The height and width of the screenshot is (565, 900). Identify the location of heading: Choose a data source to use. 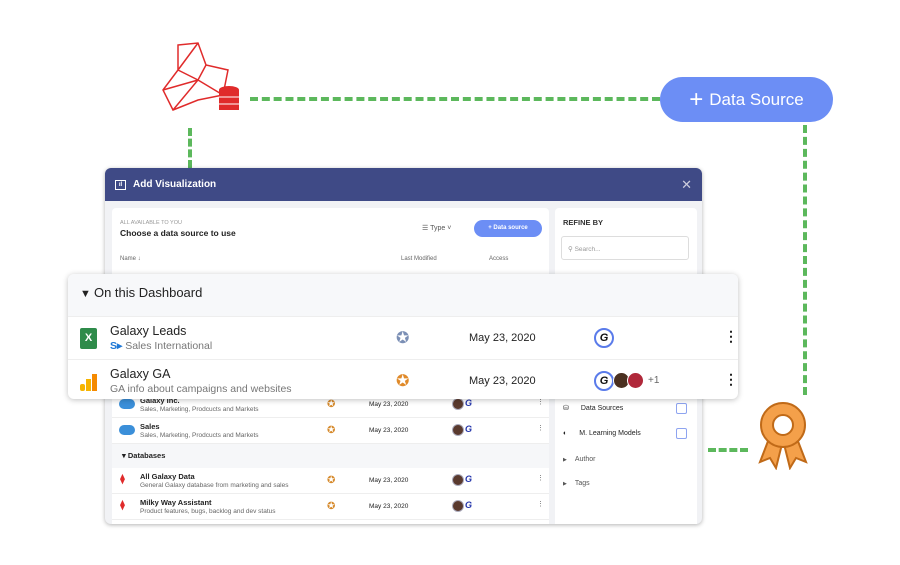
(178, 233).